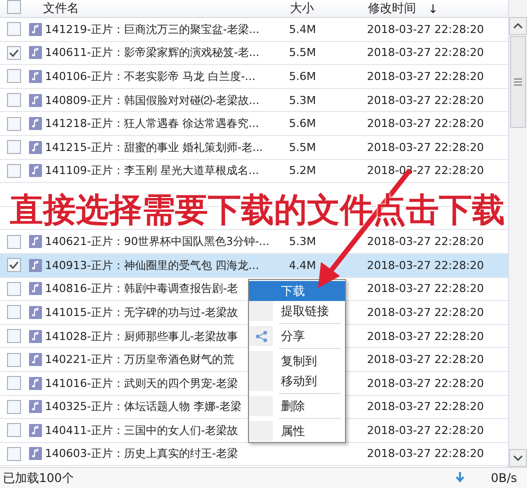 Image resolution: width=527 pixels, height=488 pixels. What do you see at coordinates (297, 291) in the screenshot?
I see `menu-item: 下载` at bounding box center [297, 291].